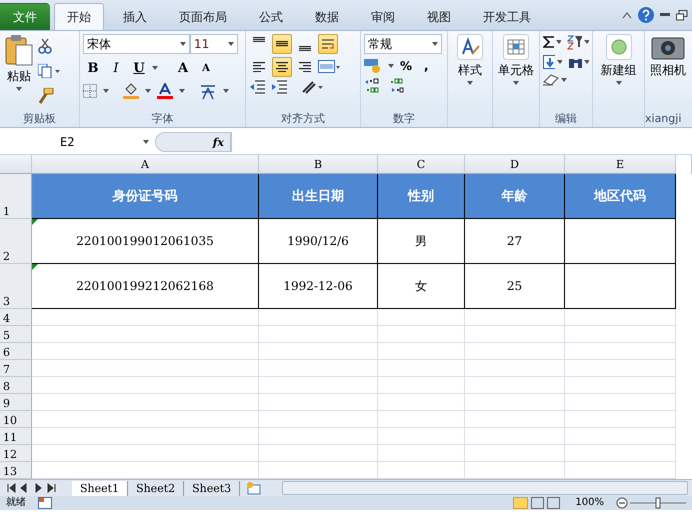 This screenshot has width=692, height=513. What do you see at coordinates (16, 196) in the screenshot?
I see `row-header: 1` at bounding box center [16, 196].